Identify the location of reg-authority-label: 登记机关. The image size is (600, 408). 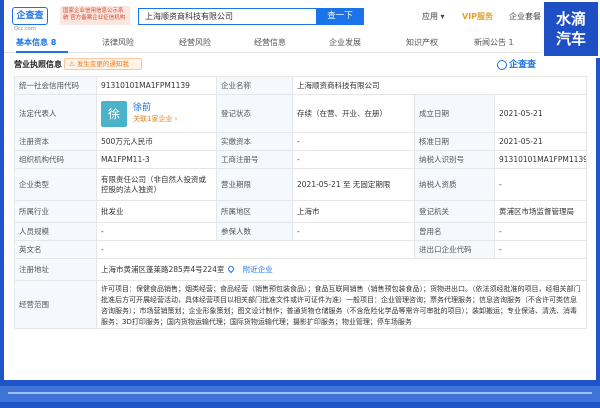
(454, 211).